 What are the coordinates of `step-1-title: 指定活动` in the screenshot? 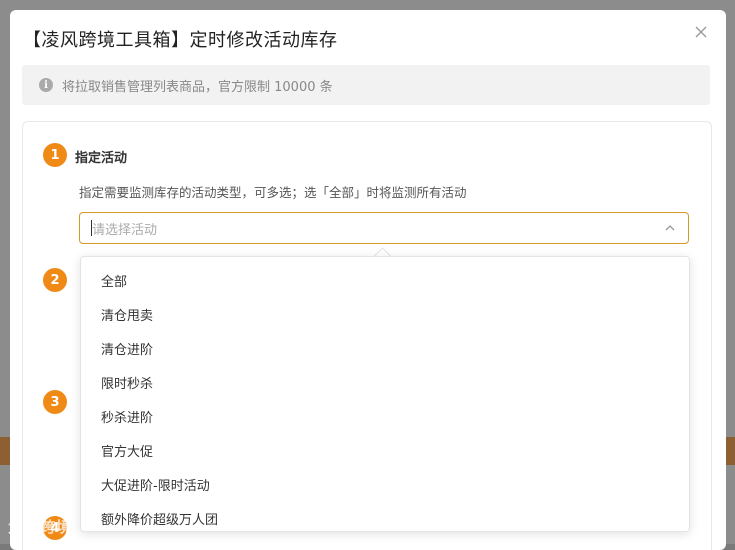 It's located at (101, 158).